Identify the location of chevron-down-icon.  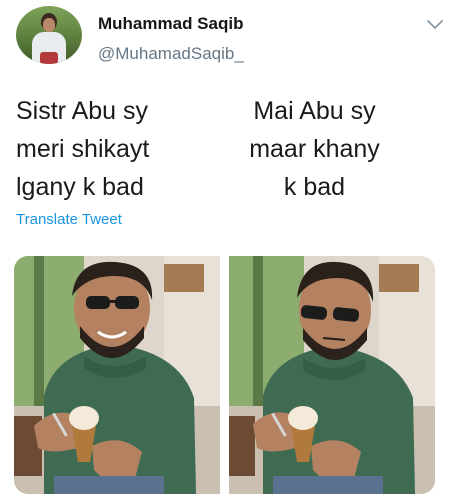
(435, 25).